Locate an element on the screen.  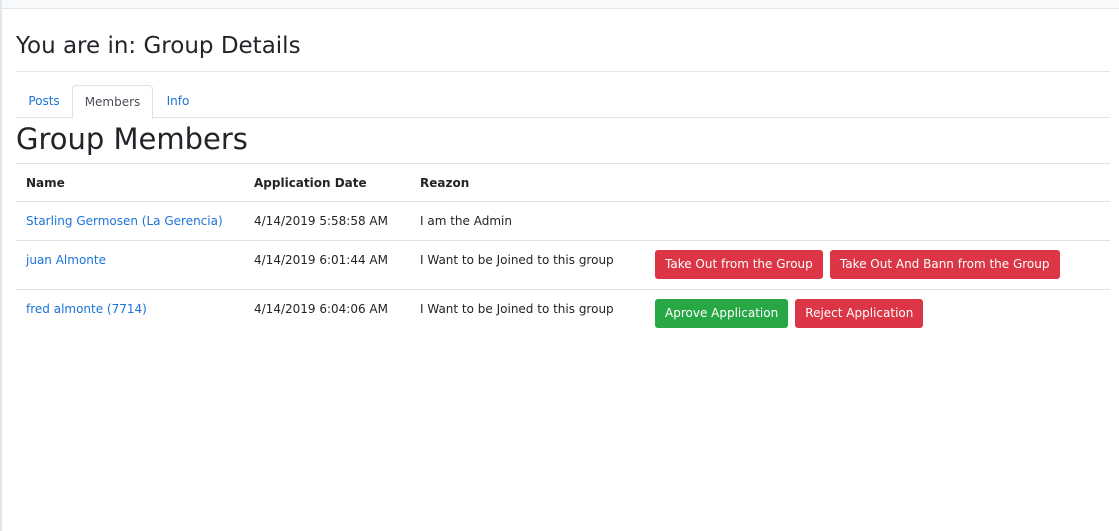
take-out-and-bann-button: Take Out And Bann from the Group is located at coordinates (944, 264).